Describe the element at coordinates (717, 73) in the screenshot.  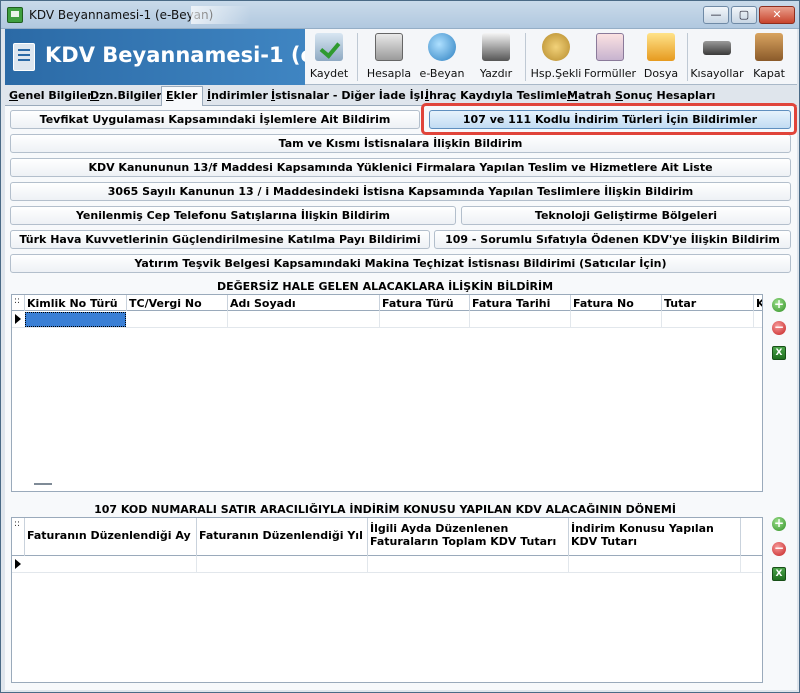
I see `kisayollar-label: Kısayollar` at that location.